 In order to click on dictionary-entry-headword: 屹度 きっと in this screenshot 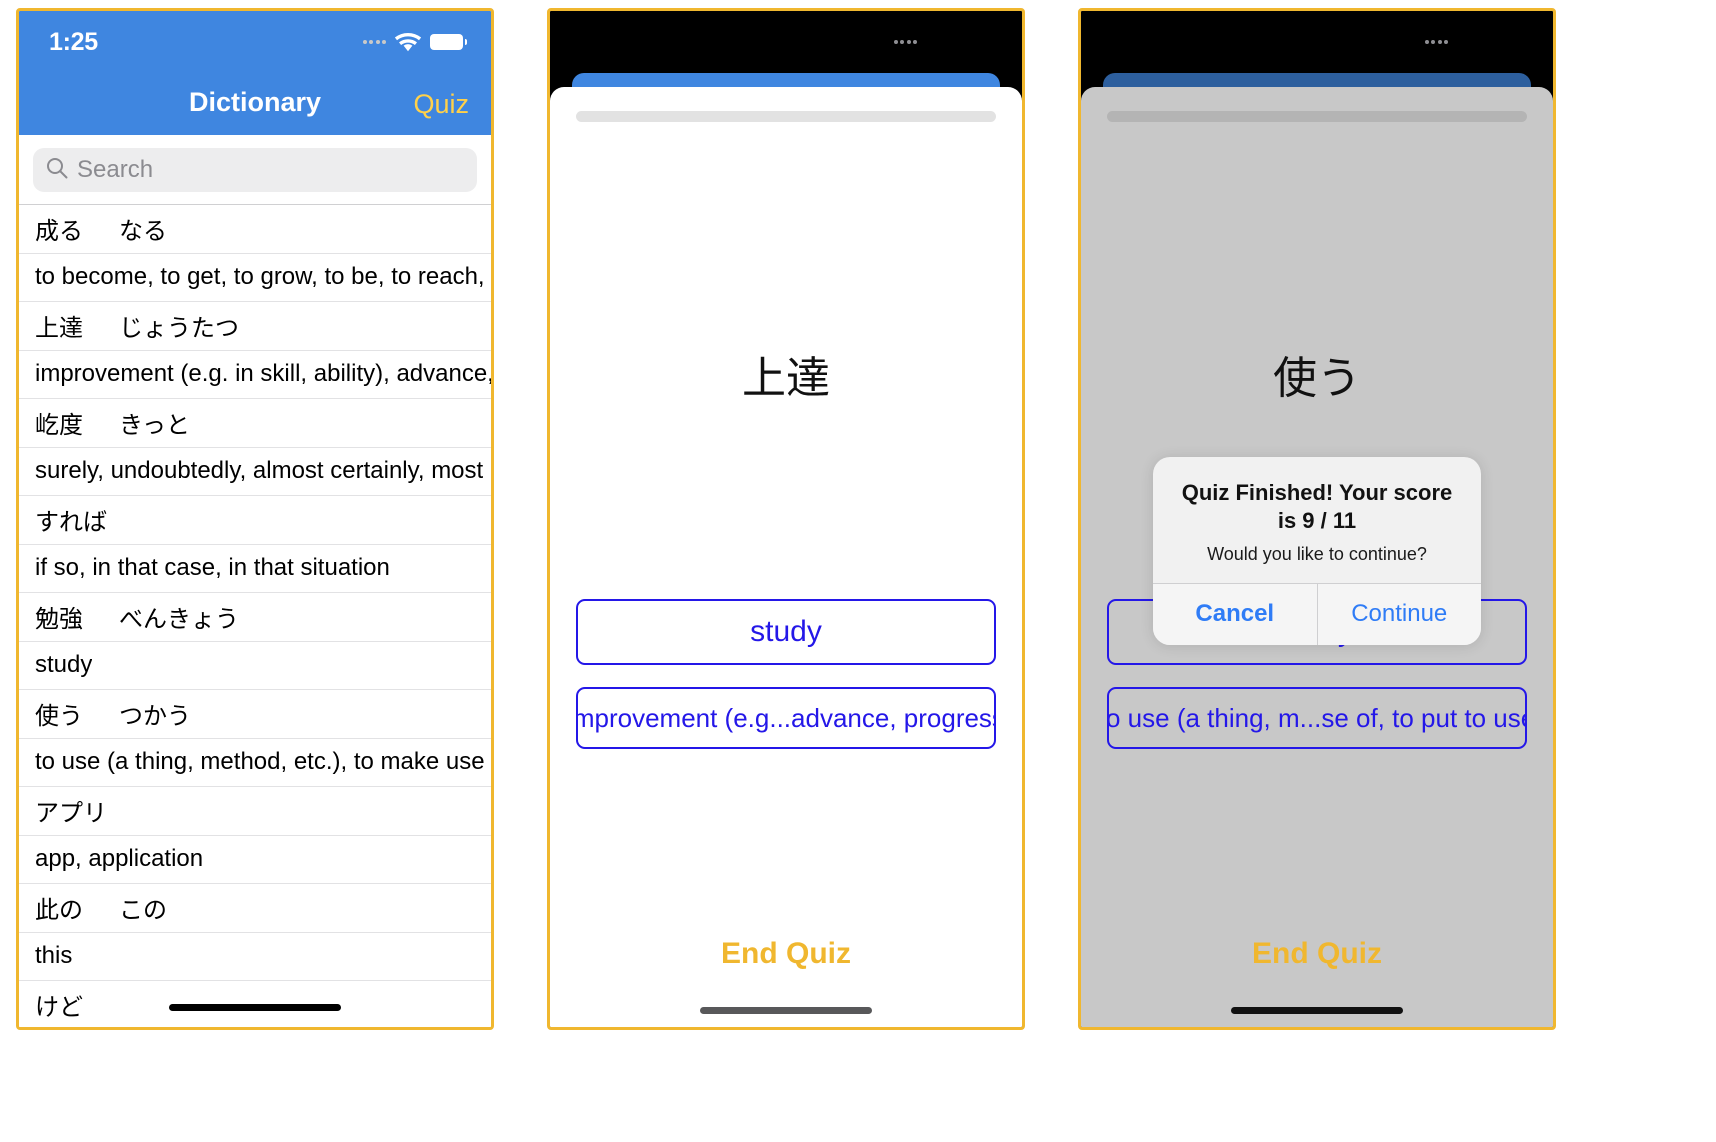, I will do `click(255, 422)`.